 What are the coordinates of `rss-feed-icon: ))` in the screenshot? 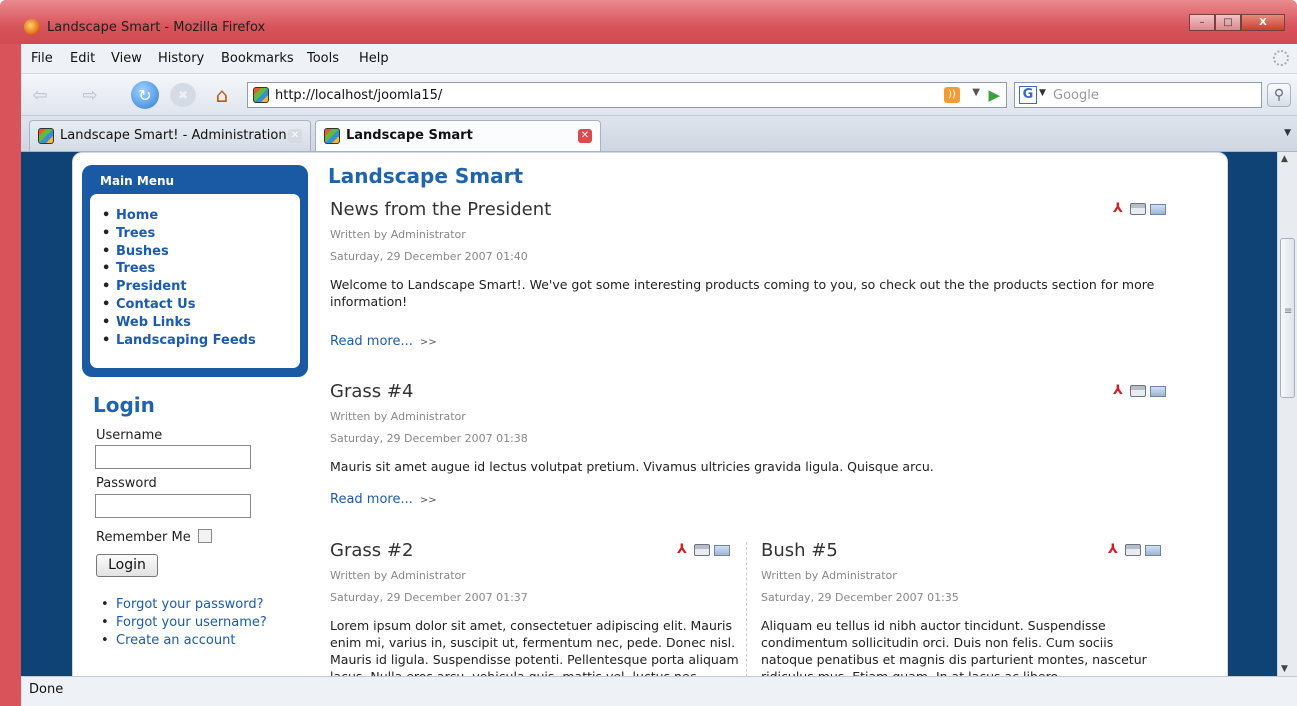 It's located at (952, 95).